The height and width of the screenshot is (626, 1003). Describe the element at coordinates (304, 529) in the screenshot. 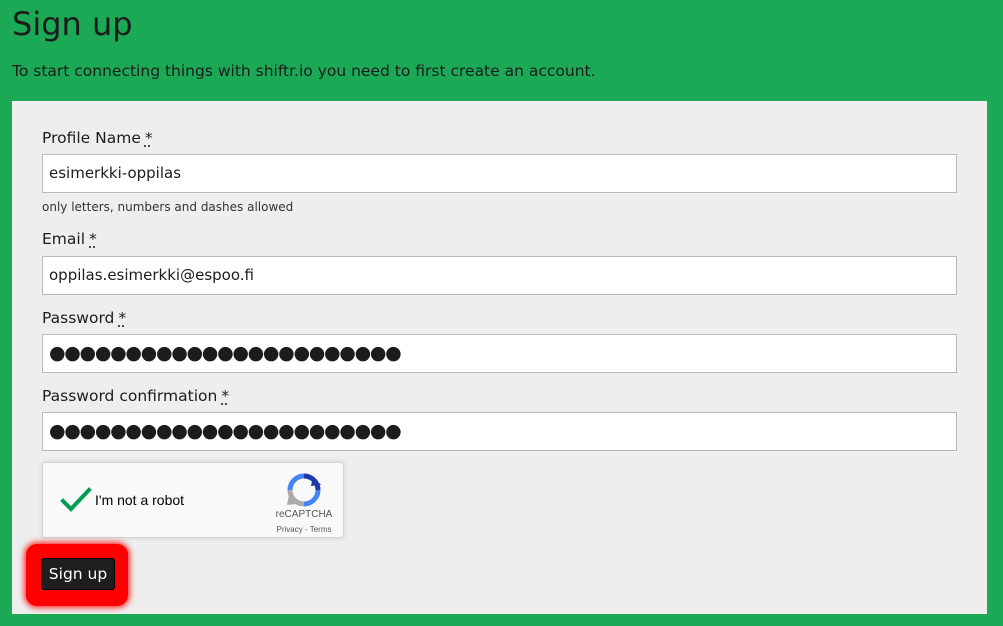

I see `recaptcha-links: Privacy - Terms` at that location.